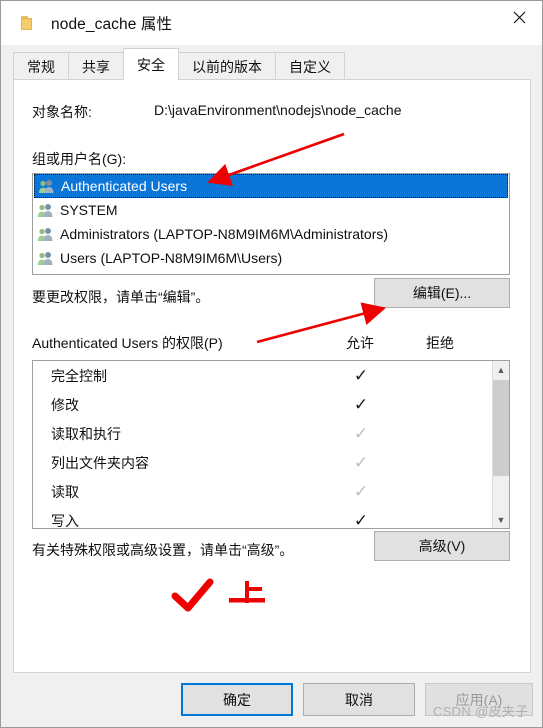 The image size is (543, 728). I want to click on close-button, so click(519, 17).